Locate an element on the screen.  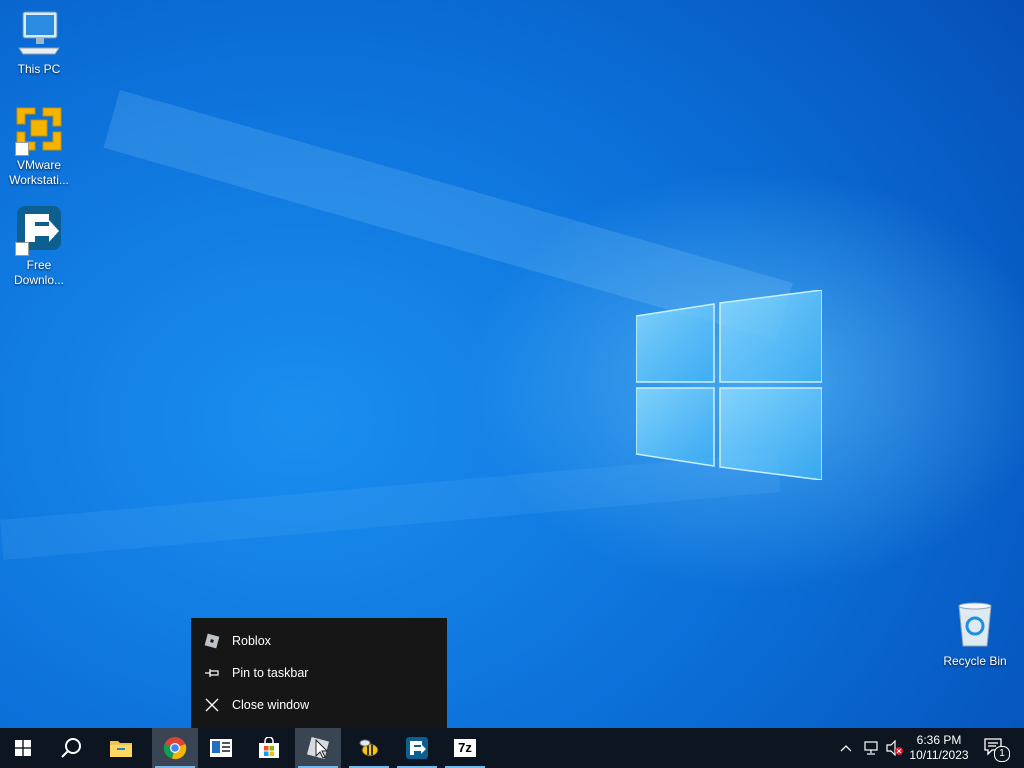
network-status is located at coordinates (870, 748).